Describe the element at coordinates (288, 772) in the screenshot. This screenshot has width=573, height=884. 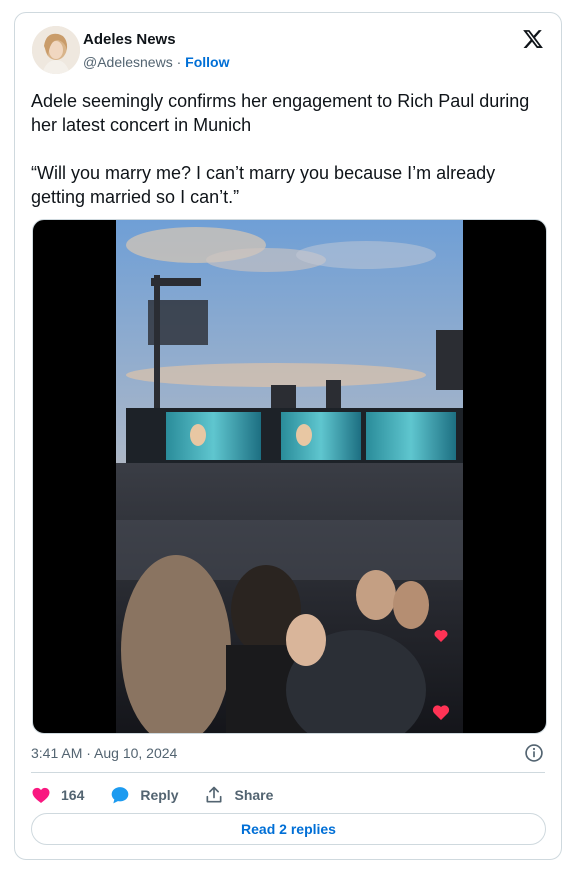
I see `divider` at that location.